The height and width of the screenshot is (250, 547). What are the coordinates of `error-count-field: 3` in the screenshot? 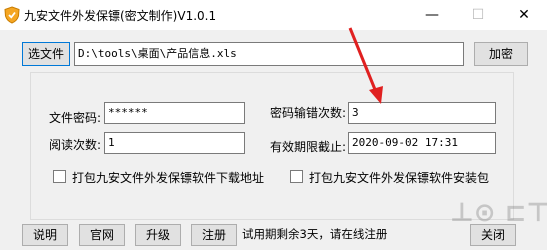 It's located at (422, 113).